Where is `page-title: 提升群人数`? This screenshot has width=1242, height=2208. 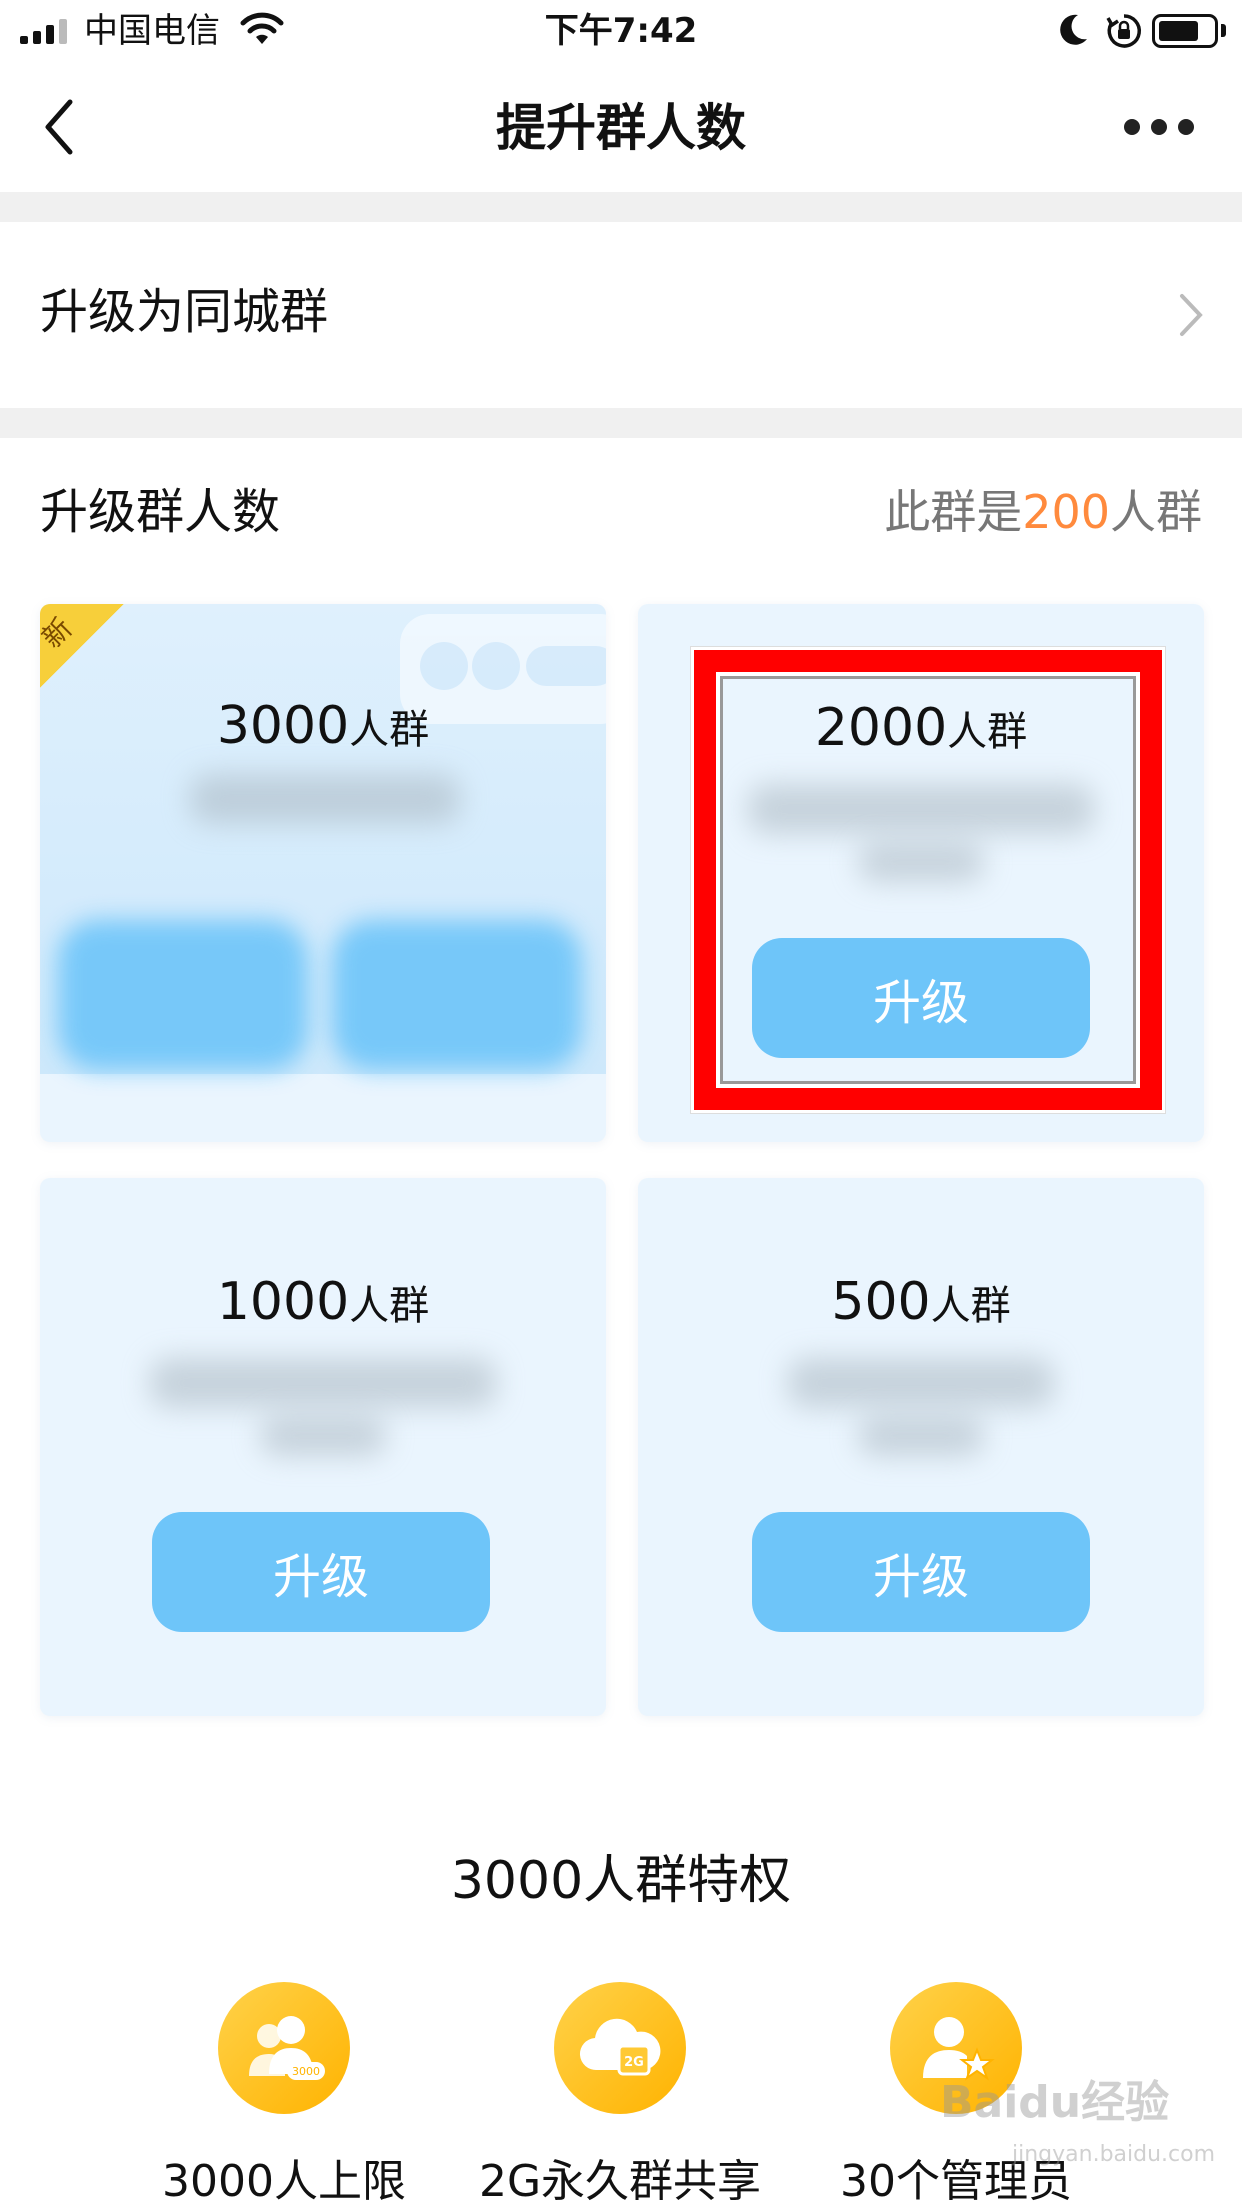
page-title: 提升群人数 is located at coordinates (621, 128).